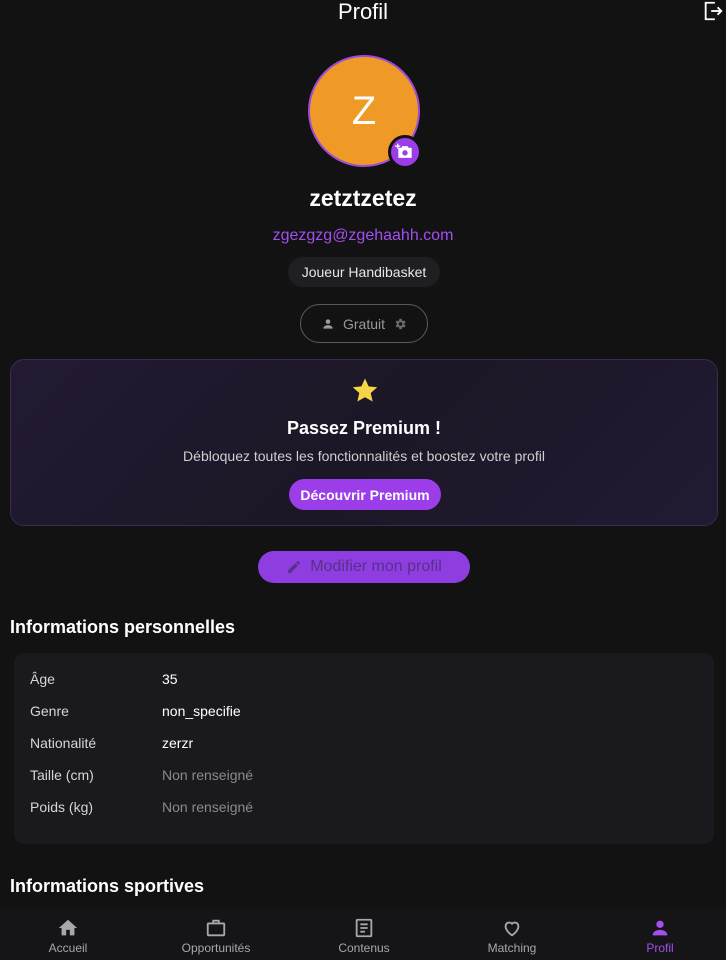 The height and width of the screenshot is (960, 726). Describe the element at coordinates (364, 928) in the screenshot. I see `article-icon` at that location.